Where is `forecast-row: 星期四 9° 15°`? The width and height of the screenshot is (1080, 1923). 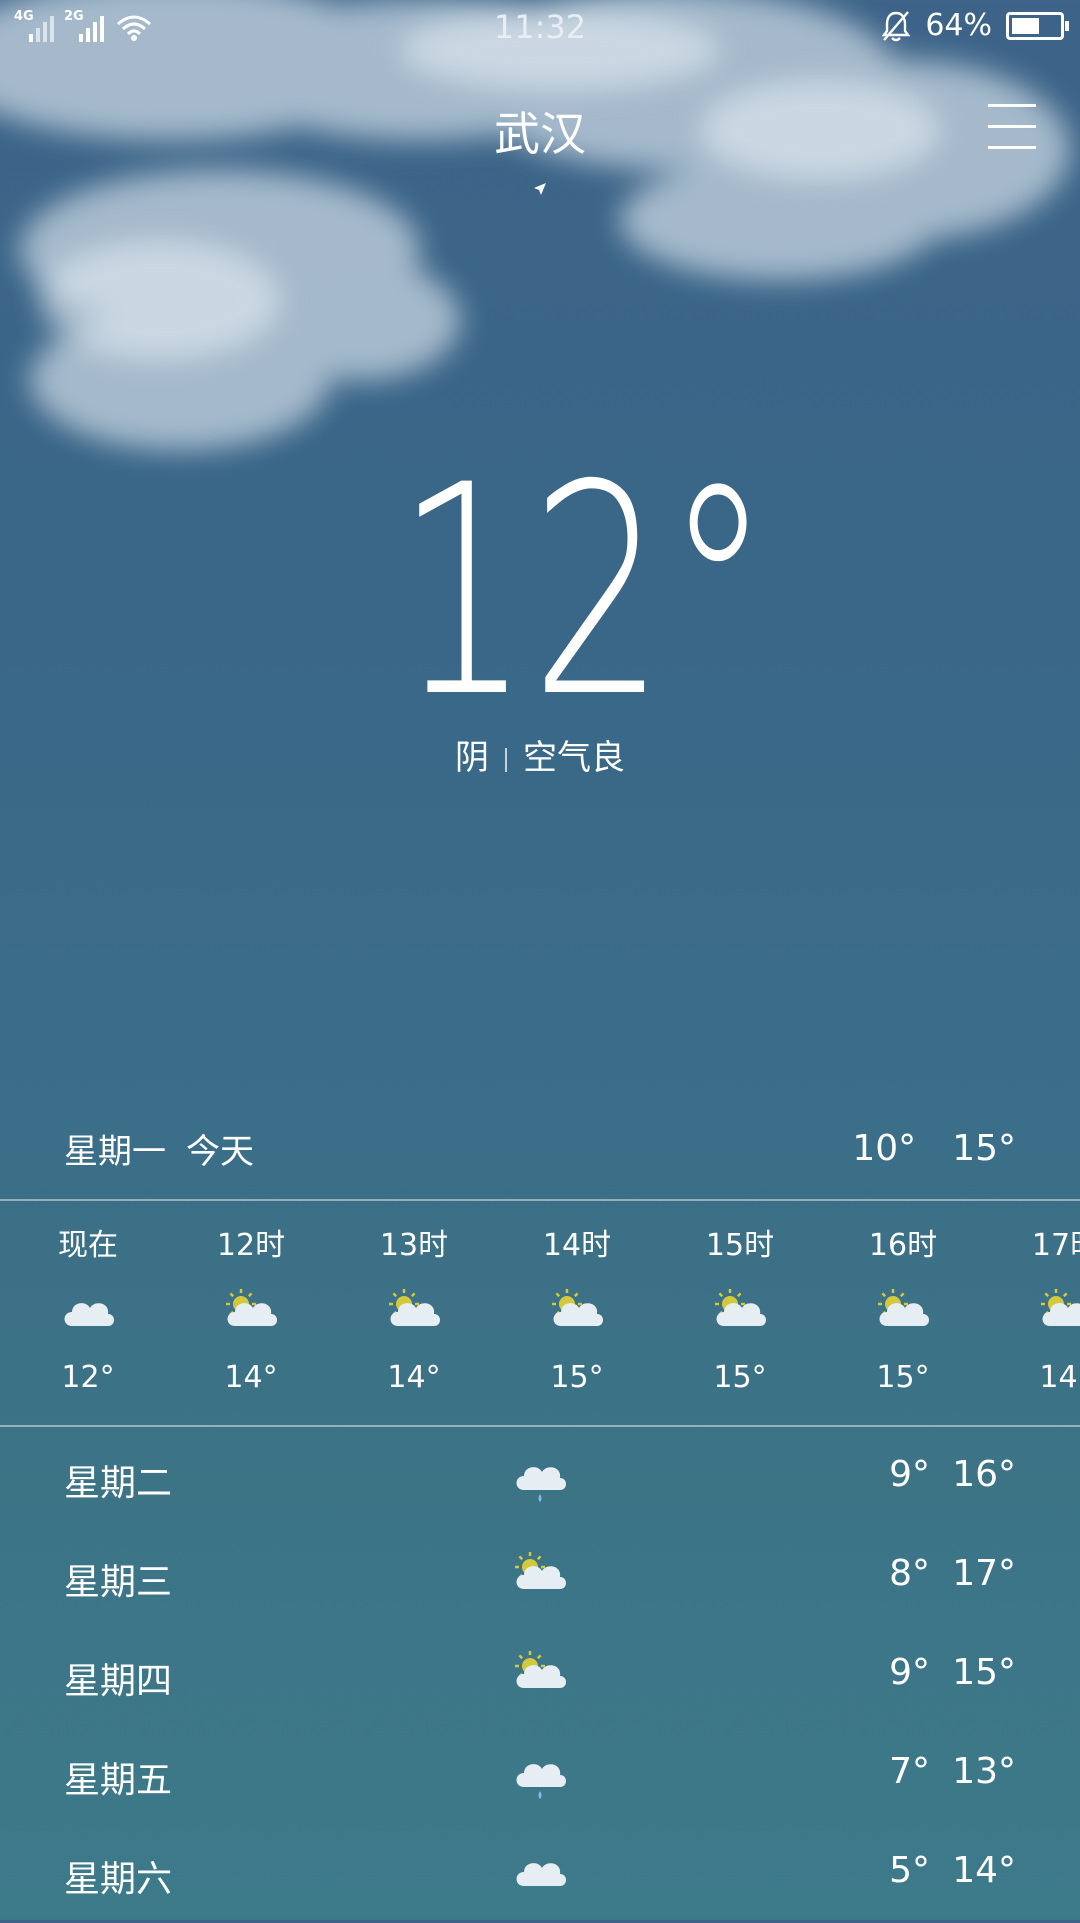 forecast-row: 星期四 9° 15° is located at coordinates (540, 1675).